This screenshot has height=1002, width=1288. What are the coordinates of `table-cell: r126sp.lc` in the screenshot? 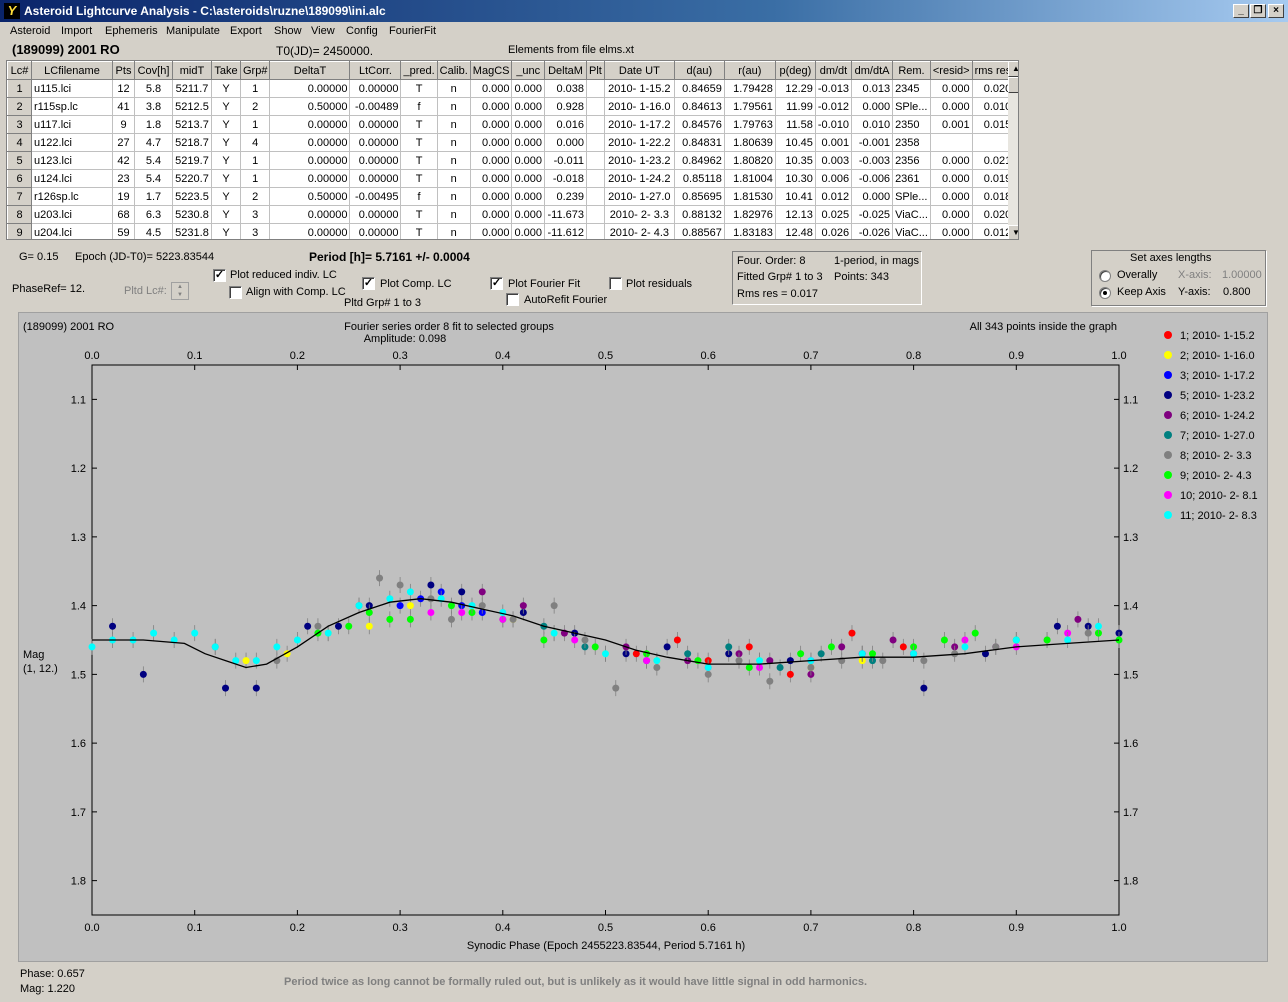 It's located at (72, 196).